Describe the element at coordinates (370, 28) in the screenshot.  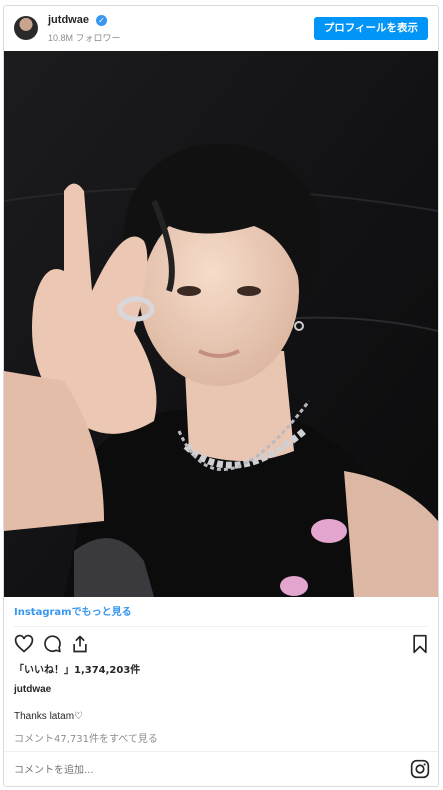
I see `view-profile-button: プロフィールを表示` at that location.